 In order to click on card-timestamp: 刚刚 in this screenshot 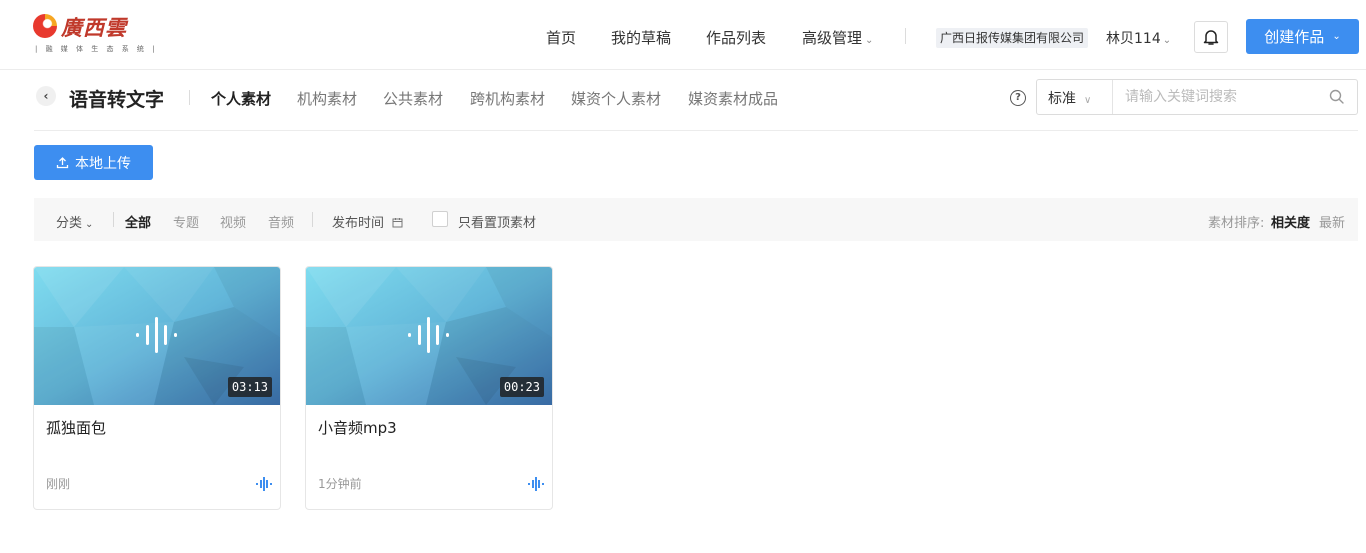, I will do `click(58, 484)`.